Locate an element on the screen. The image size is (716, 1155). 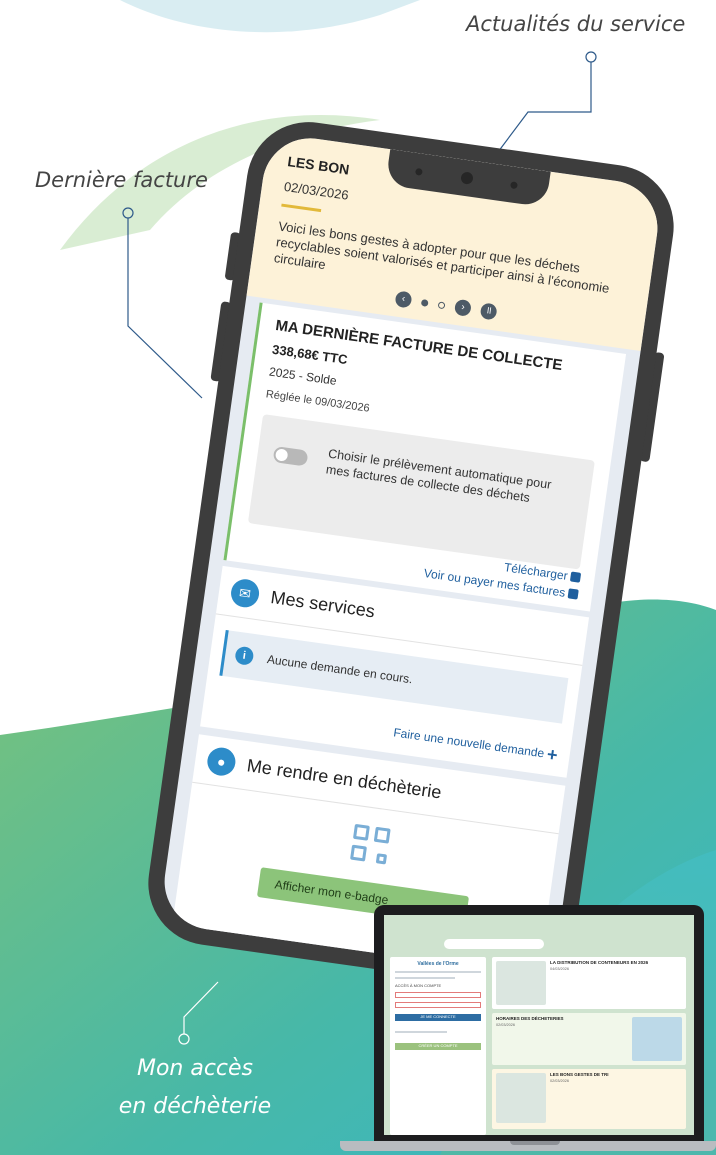
qr-code-icon is located at coordinates (370, 844).